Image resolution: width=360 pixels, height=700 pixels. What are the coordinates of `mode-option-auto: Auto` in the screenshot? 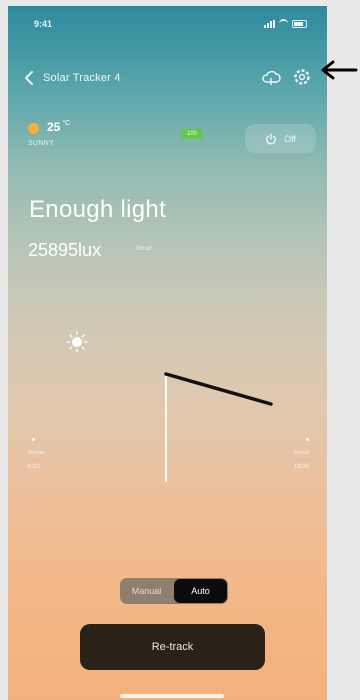 It's located at (200, 591).